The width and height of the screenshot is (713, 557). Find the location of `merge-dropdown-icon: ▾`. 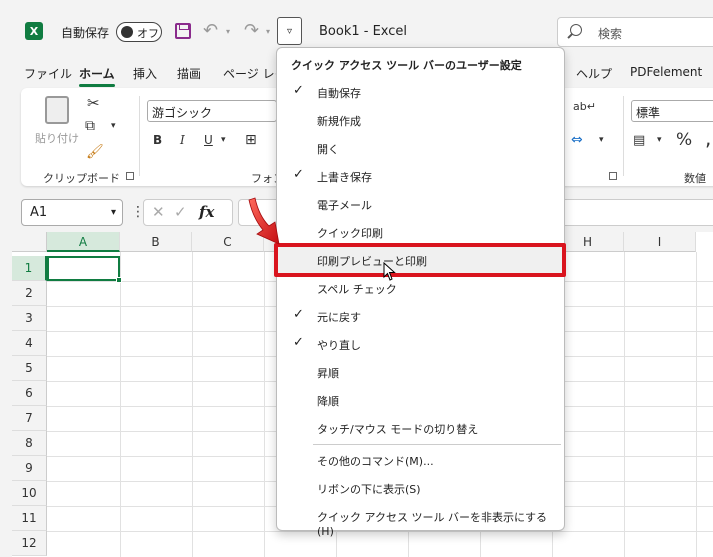

merge-dropdown-icon: ▾ is located at coordinates (601, 140).